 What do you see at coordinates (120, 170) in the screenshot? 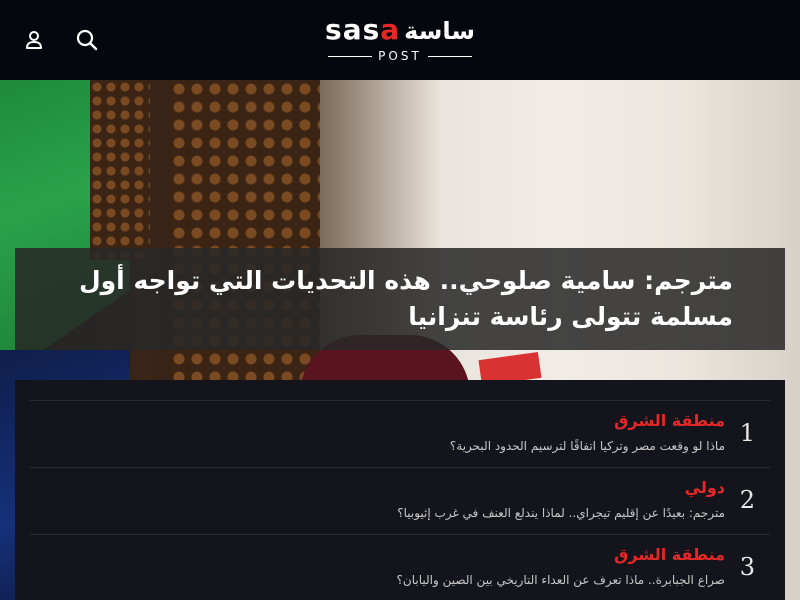
I see `carved-panel` at bounding box center [120, 170].